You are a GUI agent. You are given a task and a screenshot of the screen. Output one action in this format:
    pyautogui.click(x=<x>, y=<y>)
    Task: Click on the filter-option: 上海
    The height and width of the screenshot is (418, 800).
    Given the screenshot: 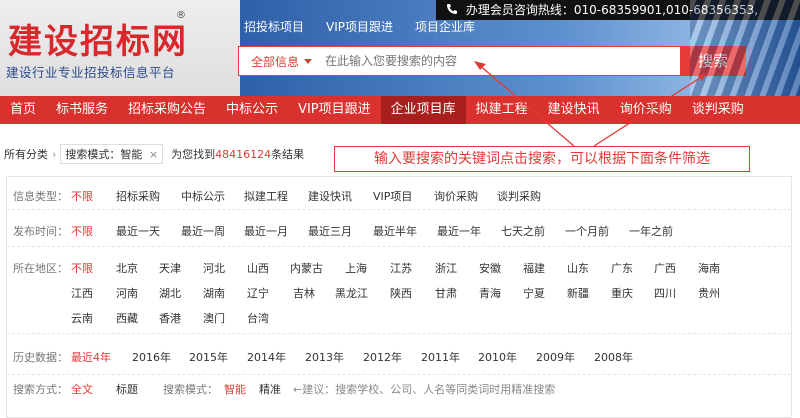 What is the action you would take?
    pyautogui.click(x=356, y=268)
    